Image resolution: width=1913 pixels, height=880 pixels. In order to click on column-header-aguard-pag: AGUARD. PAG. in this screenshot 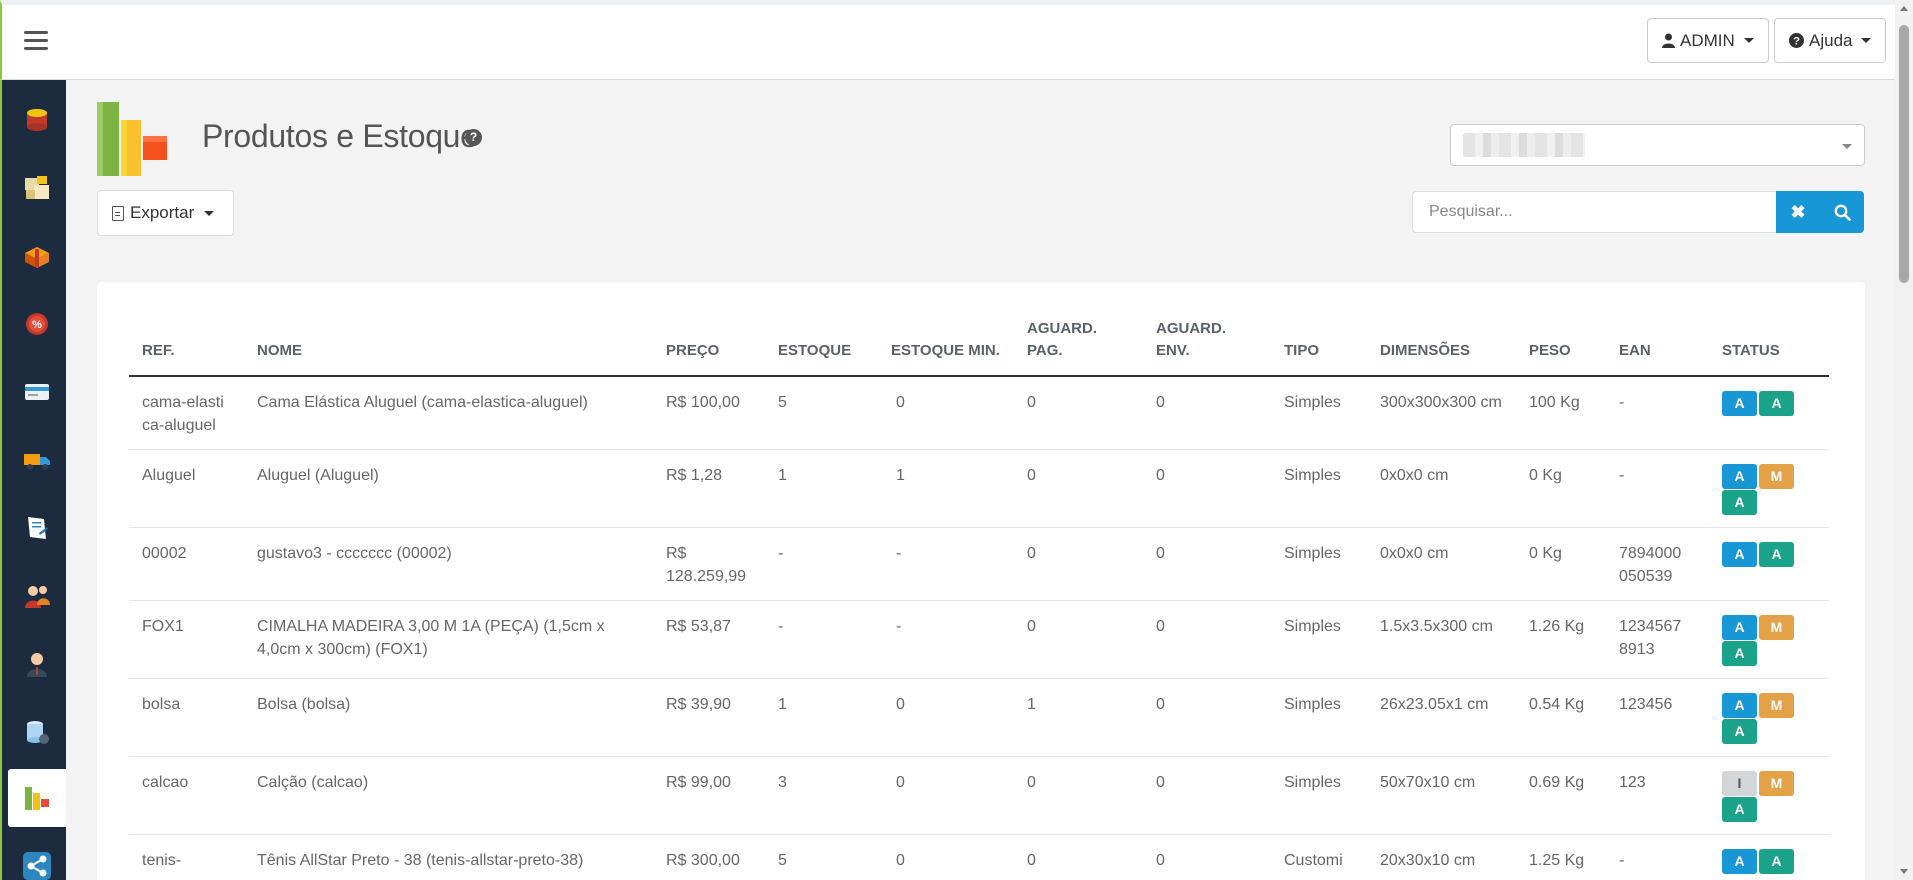, I will do `click(1078, 347)`.